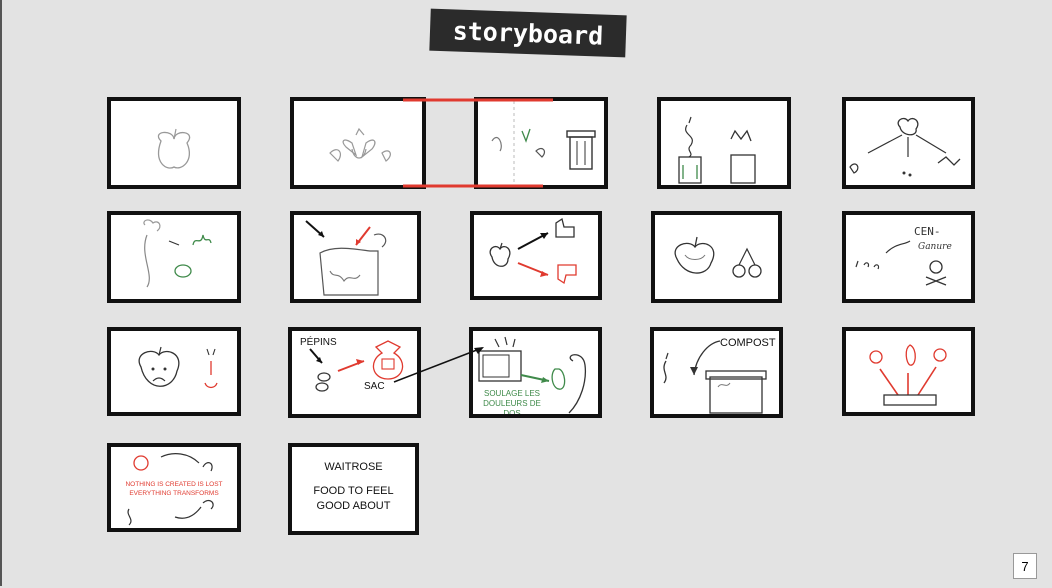 This screenshot has height=588, width=1052. I want to click on storyboard-panel-14: COMPOST, so click(716, 372).